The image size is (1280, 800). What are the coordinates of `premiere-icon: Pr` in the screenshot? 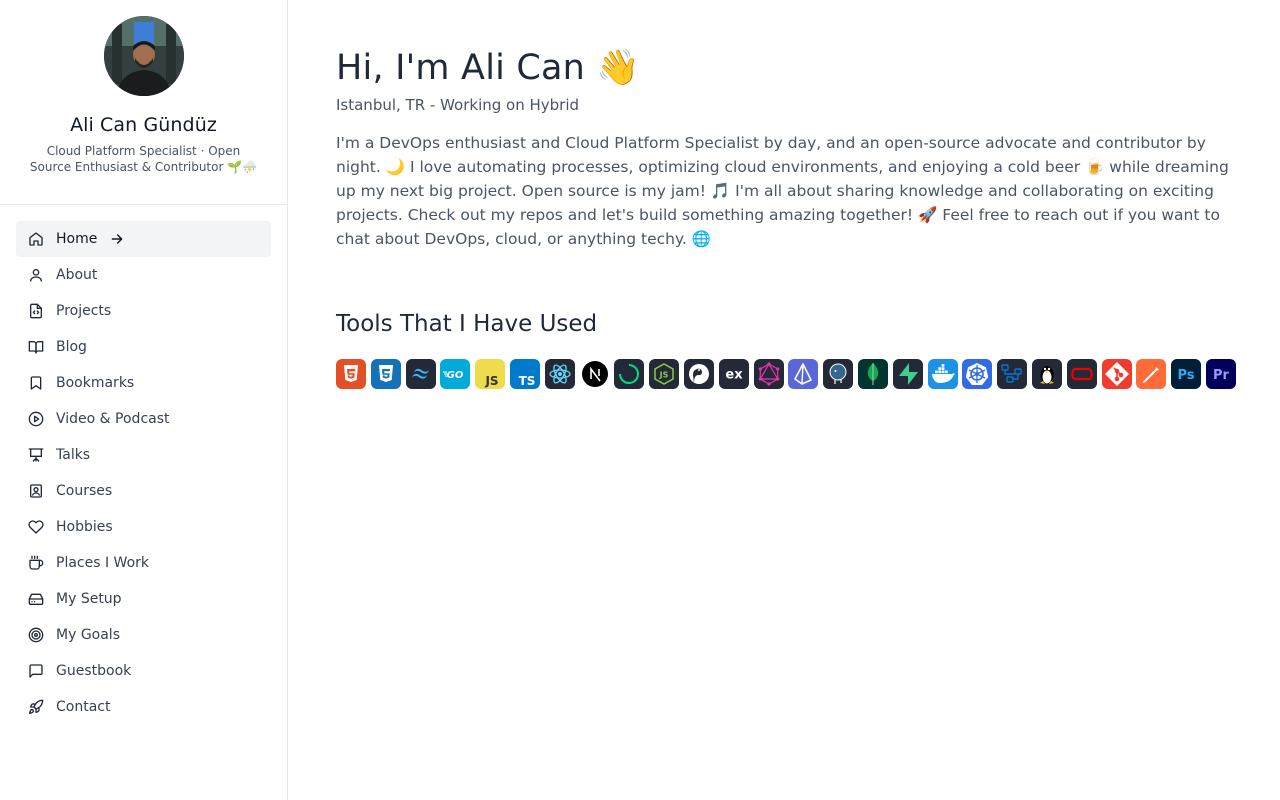 It's located at (1220, 374).